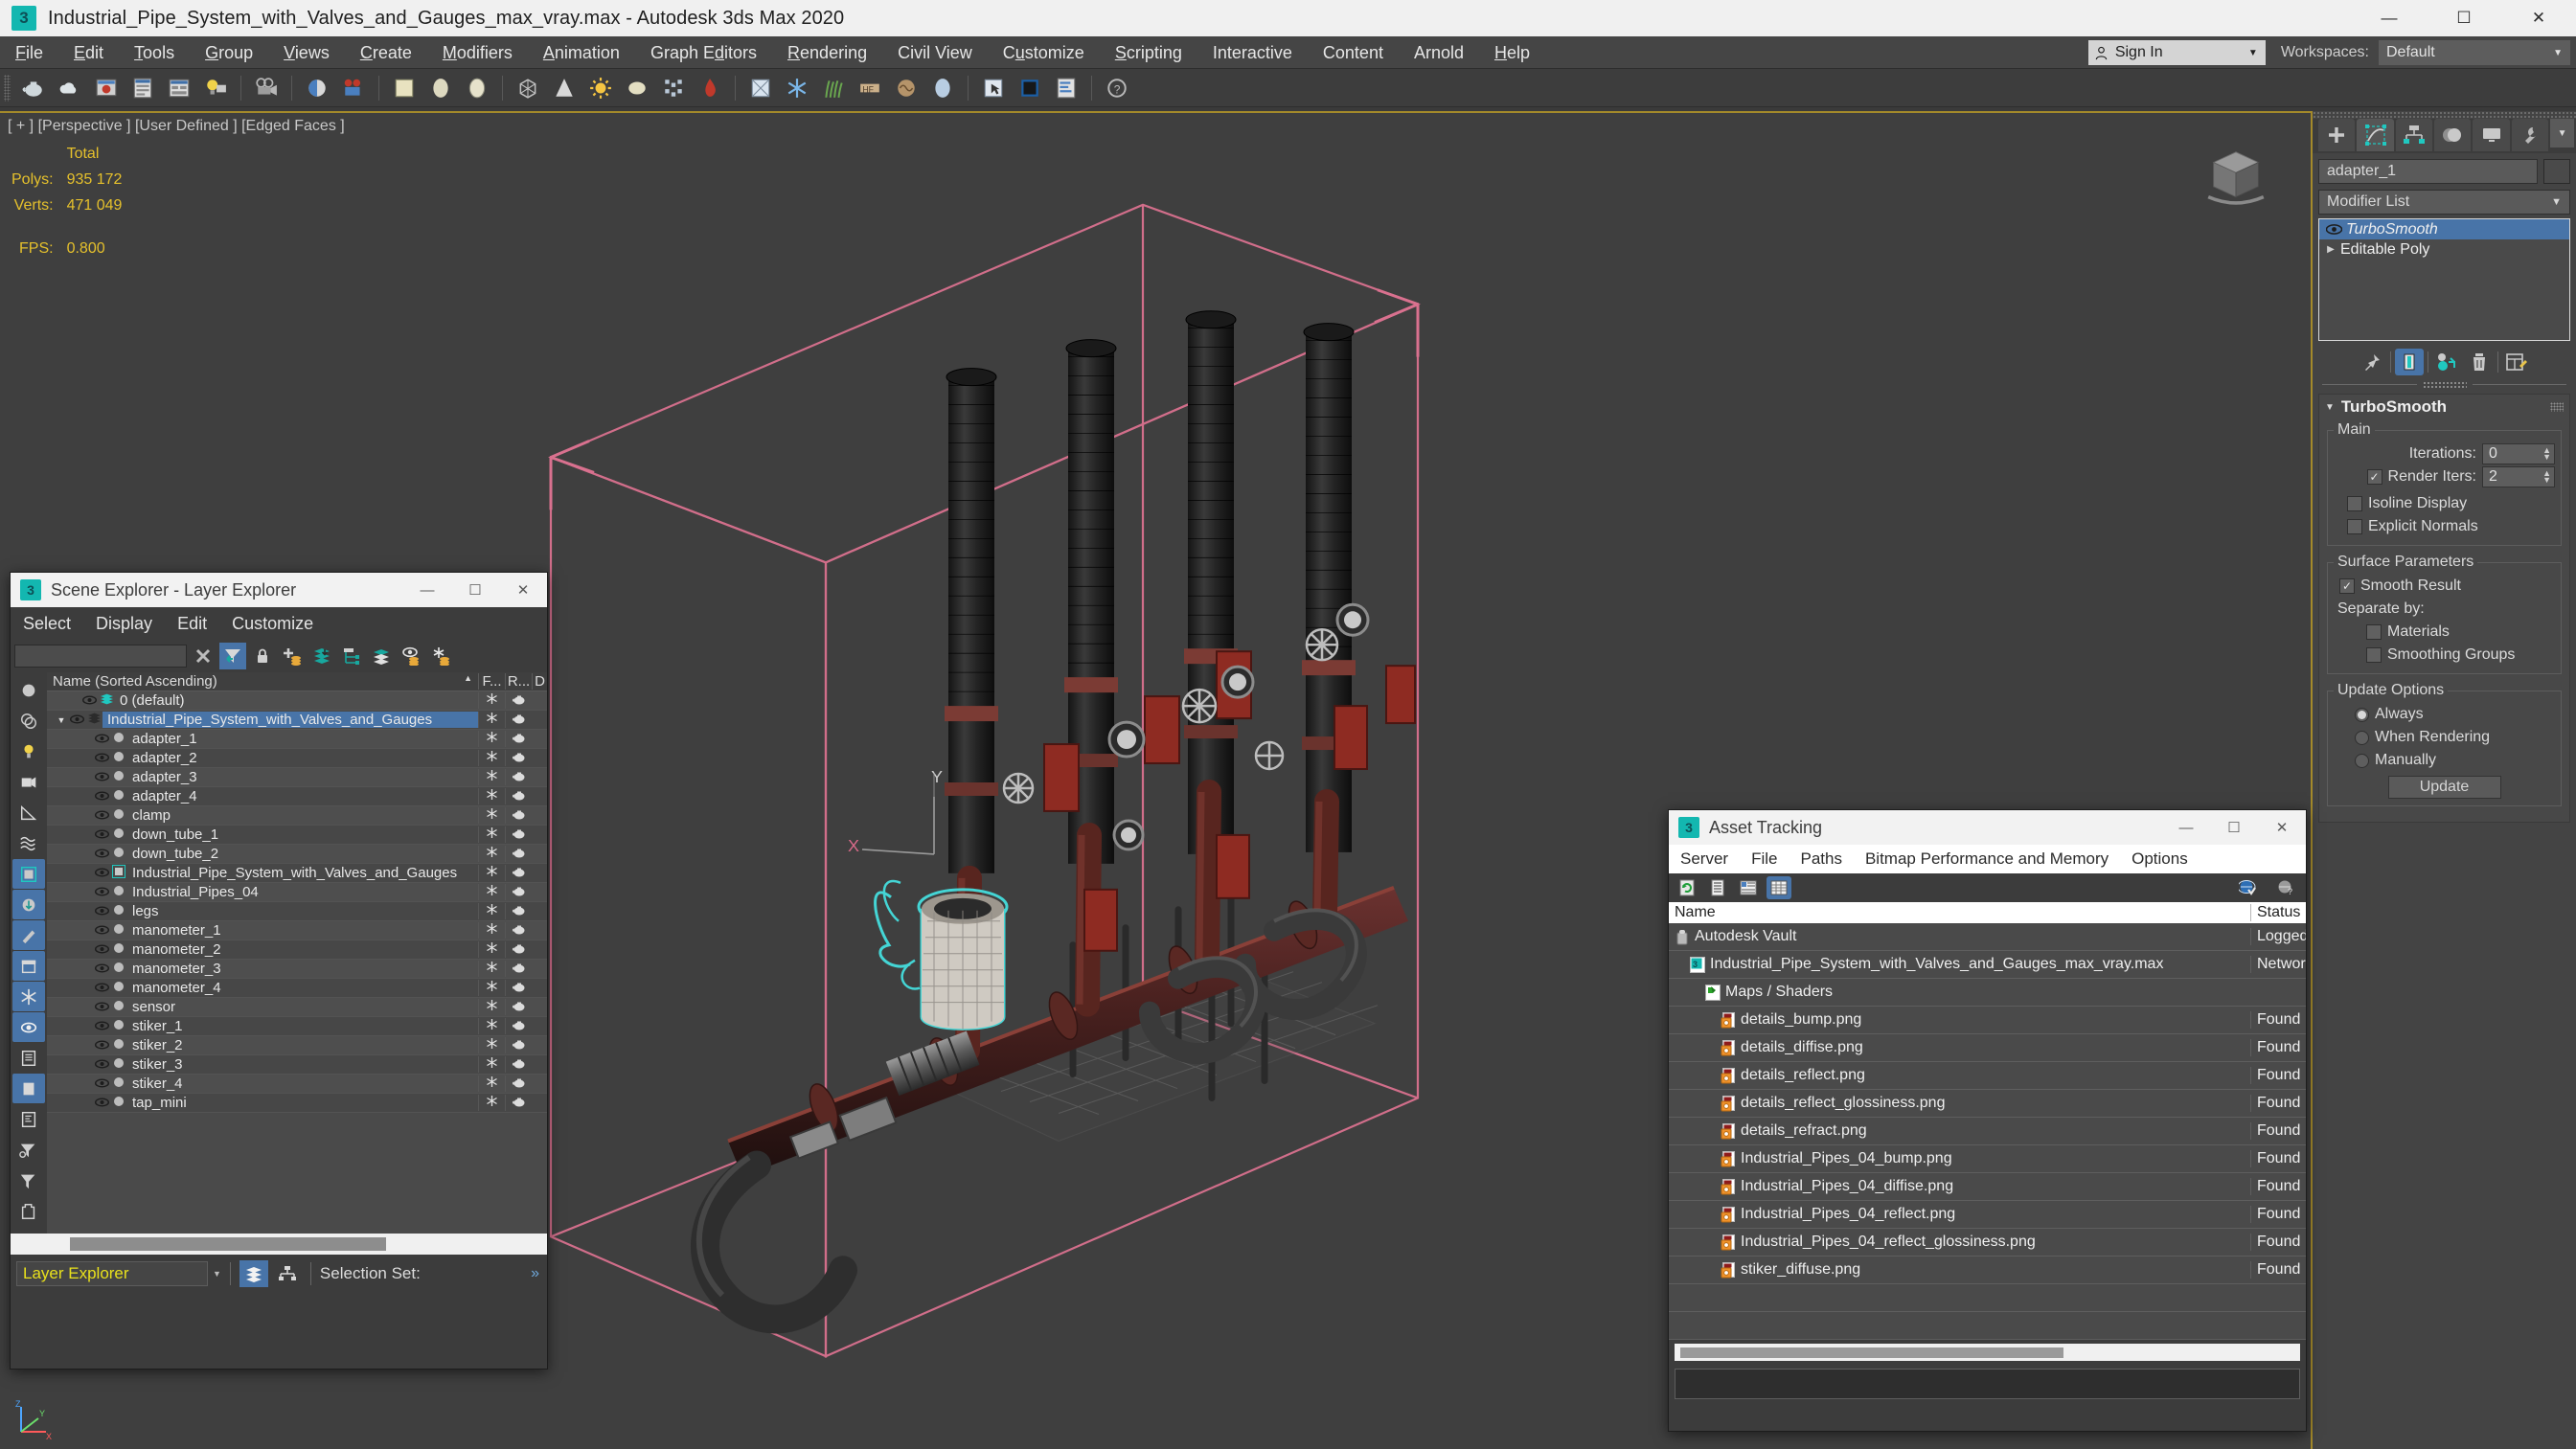 The height and width of the screenshot is (1449, 2576). What do you see at coordinates (797, 88) in the screenshot?
I see `ice-icon` at bounding box center [797, 88].